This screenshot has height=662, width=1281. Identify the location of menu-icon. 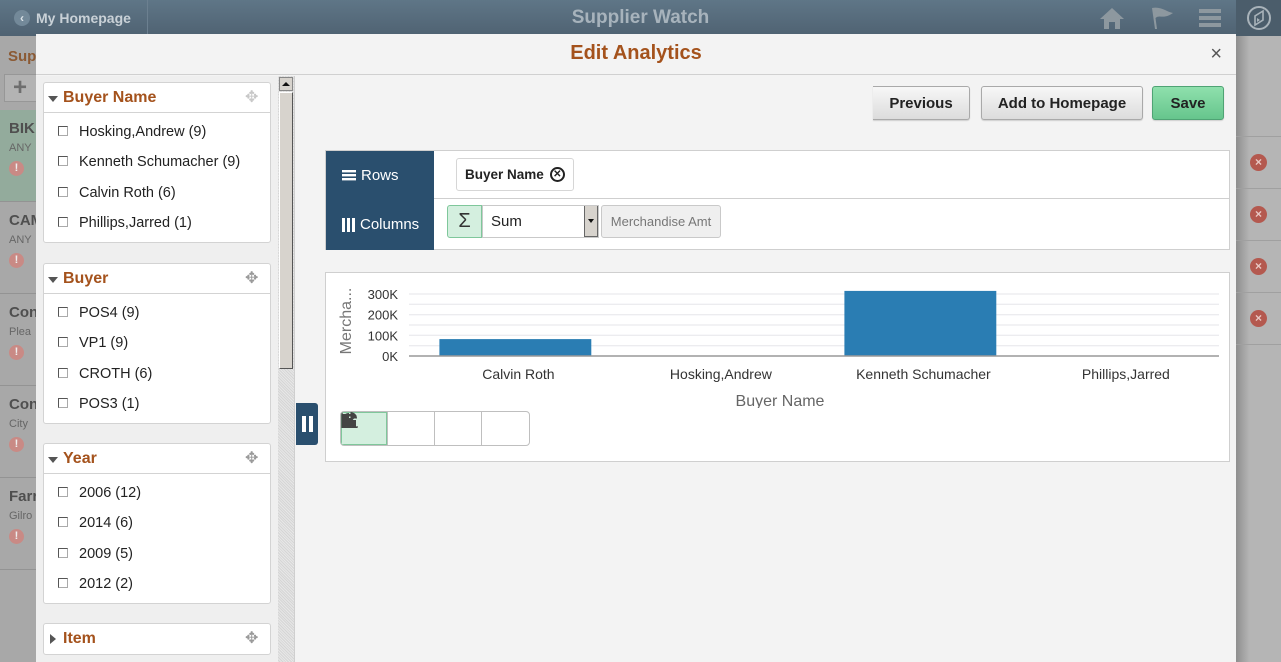
(1211, 18).